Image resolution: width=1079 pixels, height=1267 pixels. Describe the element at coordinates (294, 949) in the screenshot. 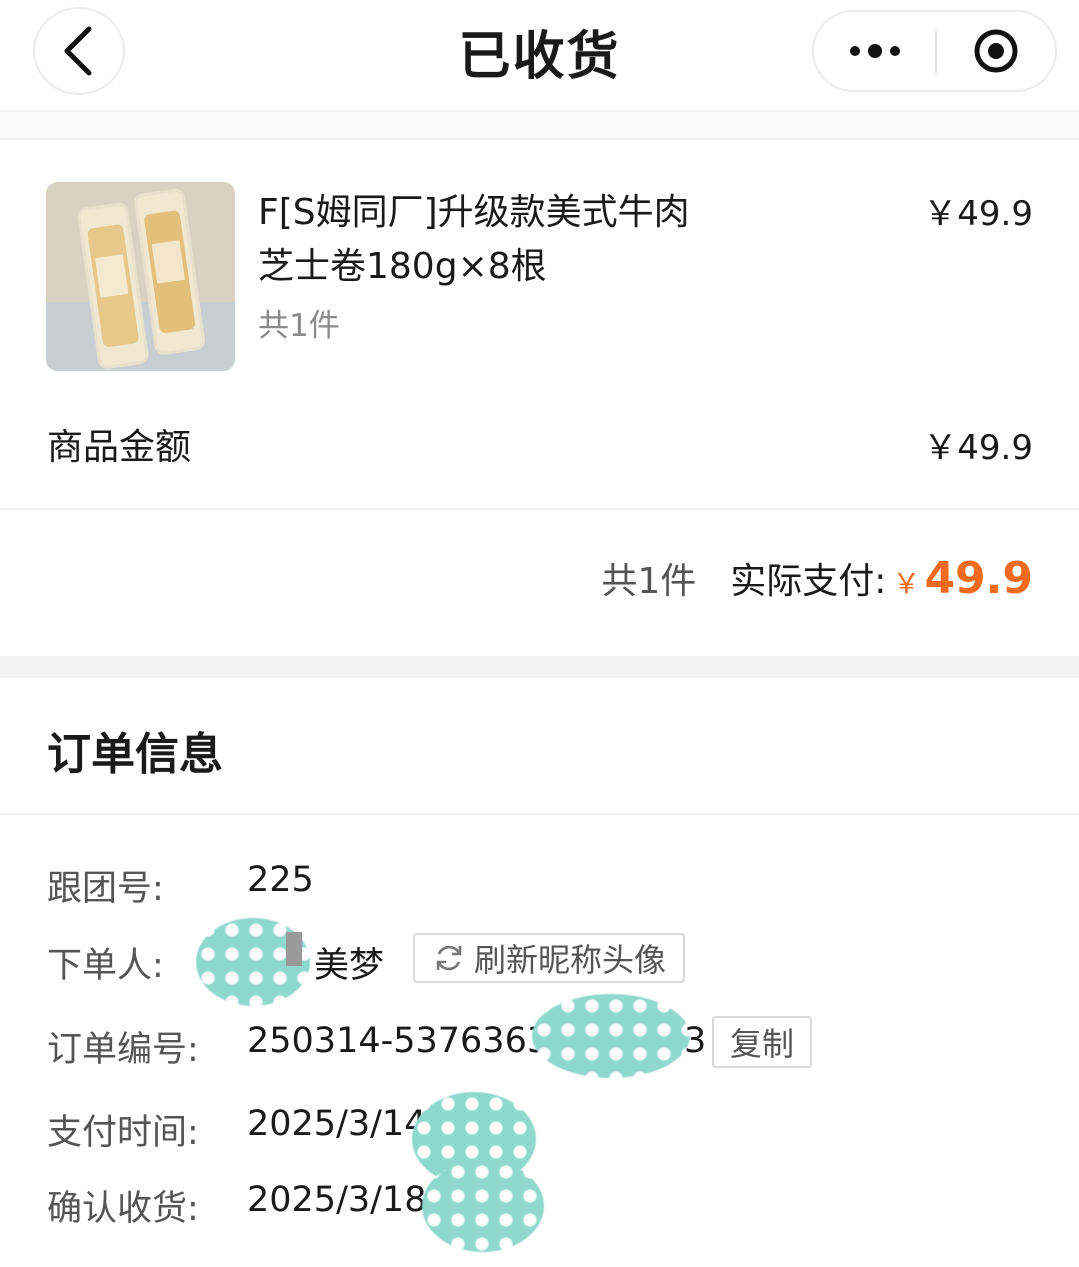

I see `avatar` at that location.